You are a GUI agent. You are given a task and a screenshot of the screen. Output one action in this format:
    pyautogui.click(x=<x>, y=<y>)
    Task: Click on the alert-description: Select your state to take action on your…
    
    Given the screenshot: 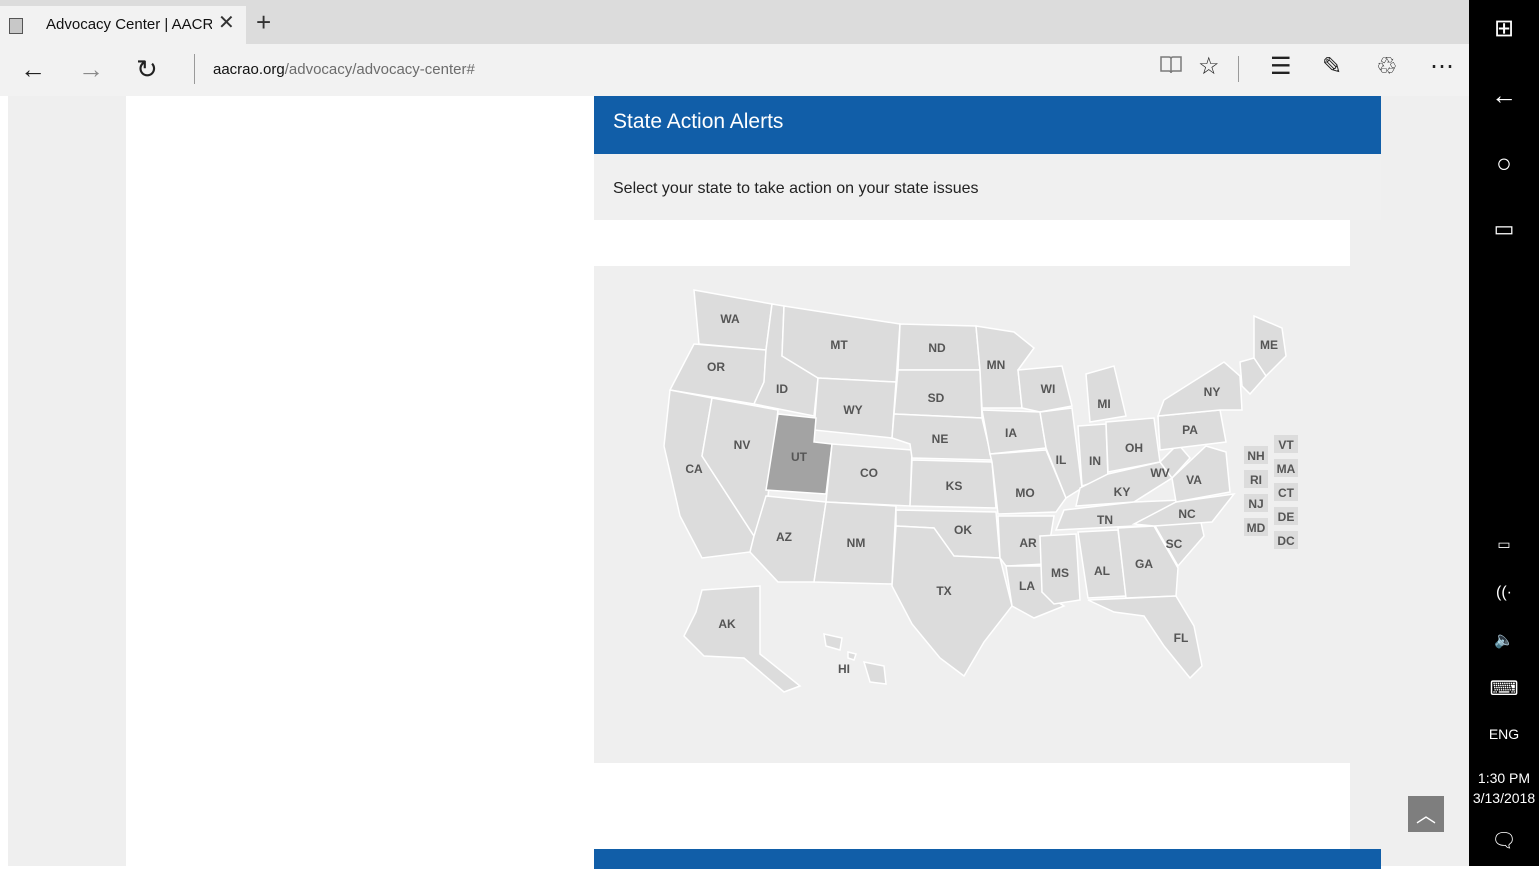 What is the action you would take?
    pyautogui.click(x=796, y=188)
    